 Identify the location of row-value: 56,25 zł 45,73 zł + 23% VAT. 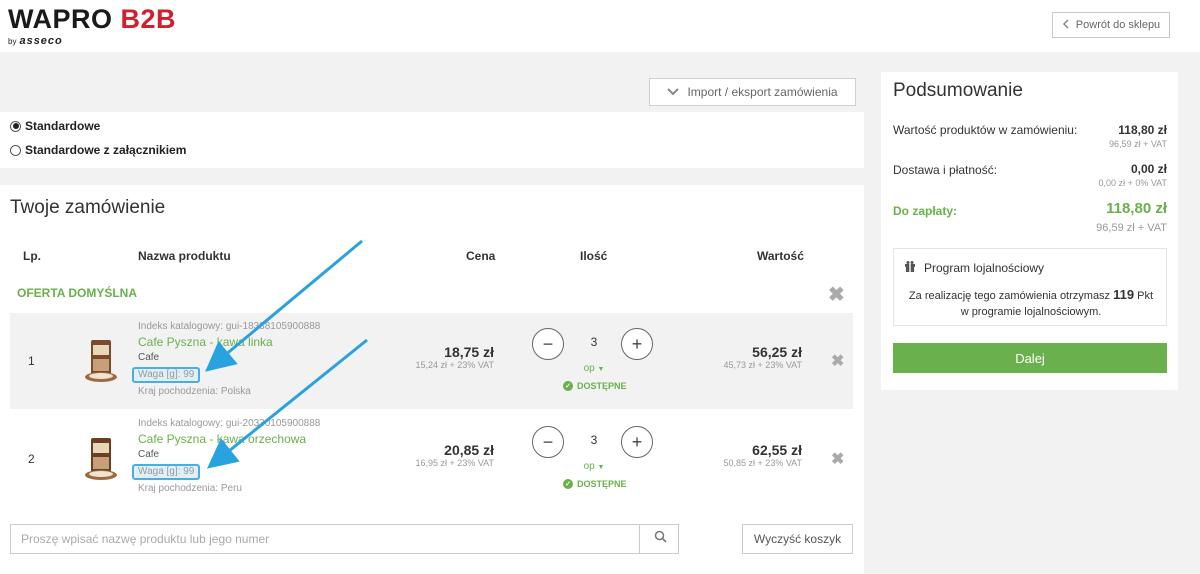
(742, 357).